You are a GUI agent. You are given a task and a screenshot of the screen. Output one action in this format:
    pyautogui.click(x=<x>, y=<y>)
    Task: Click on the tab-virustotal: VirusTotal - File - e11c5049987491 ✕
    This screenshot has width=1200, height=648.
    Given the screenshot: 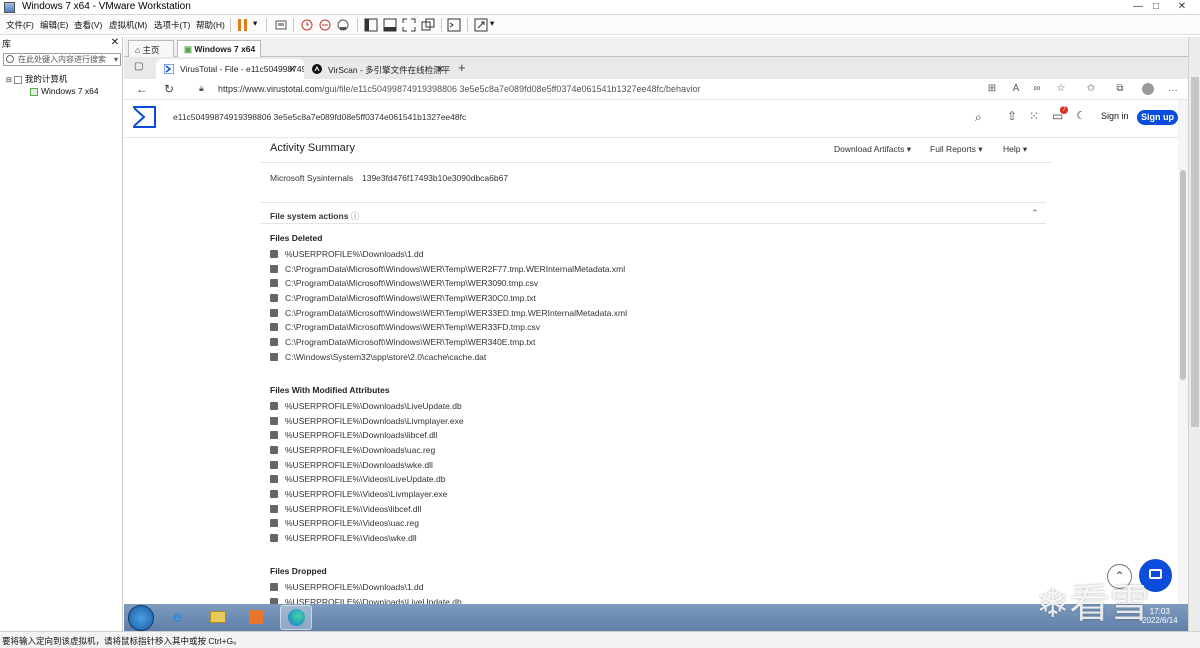 What is the action you would take?
    pyautogui.click(x=230, y=69)
    